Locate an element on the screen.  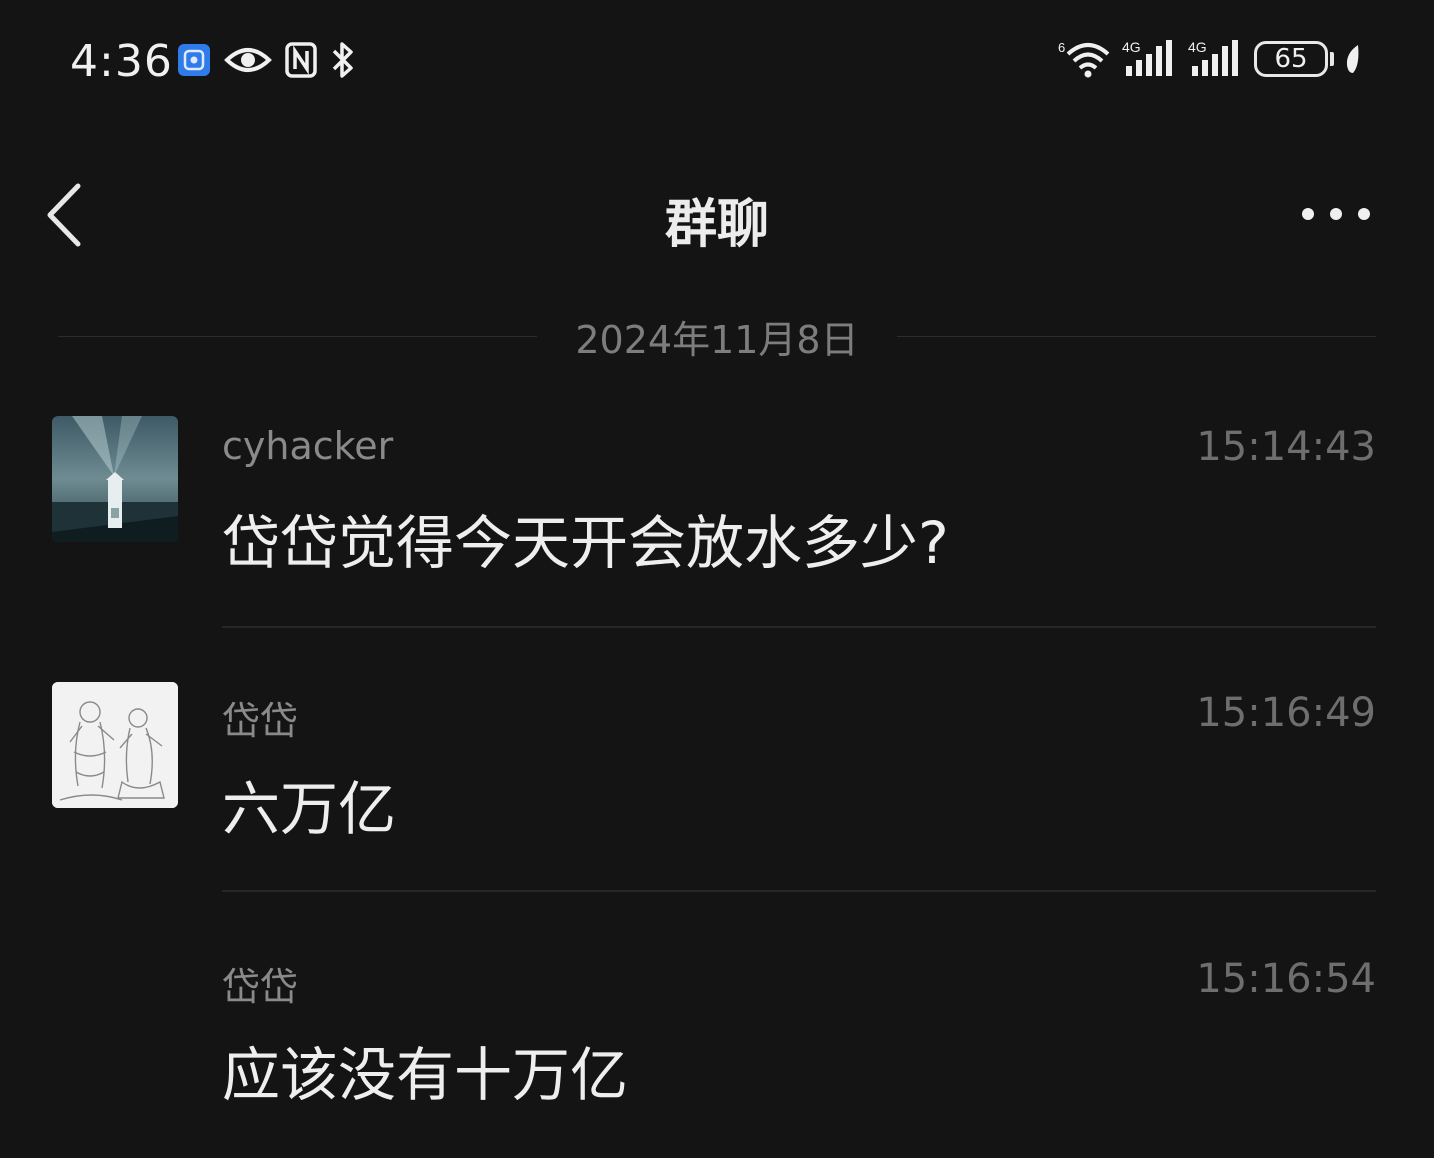
battery-level: 65 is located at coordinates (1291, 59).